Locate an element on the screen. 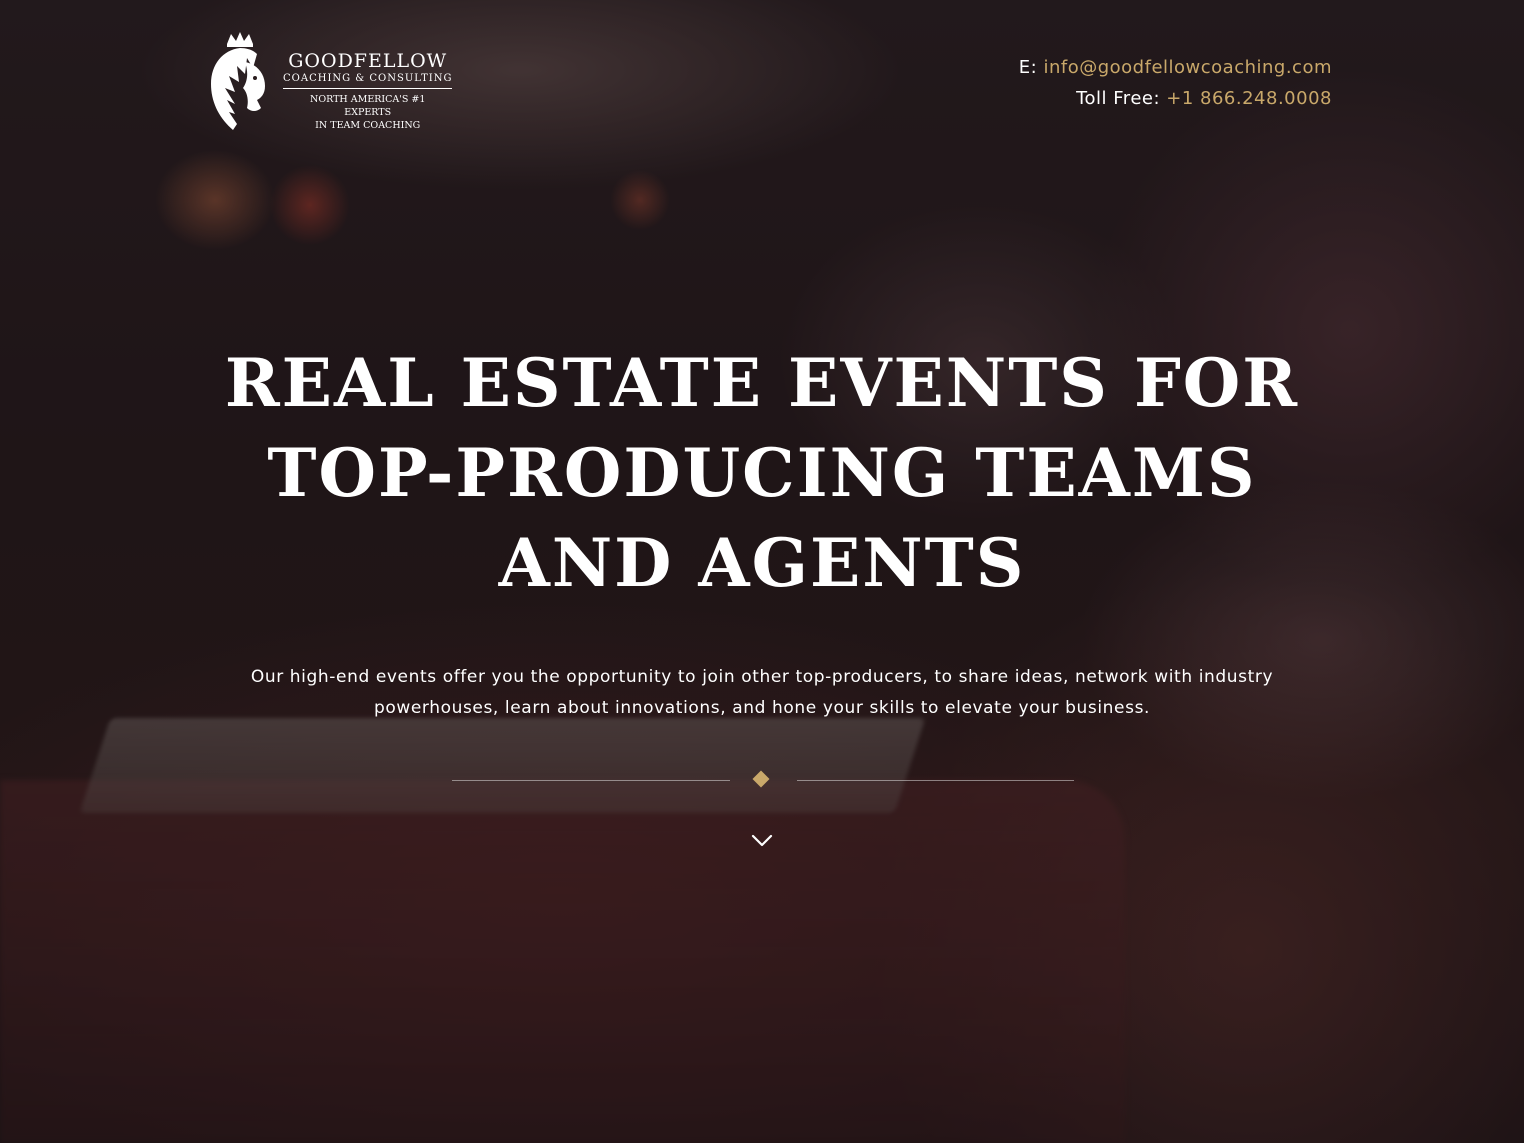  phone-label: Toll Free: is located at coordinates (1118, 98).